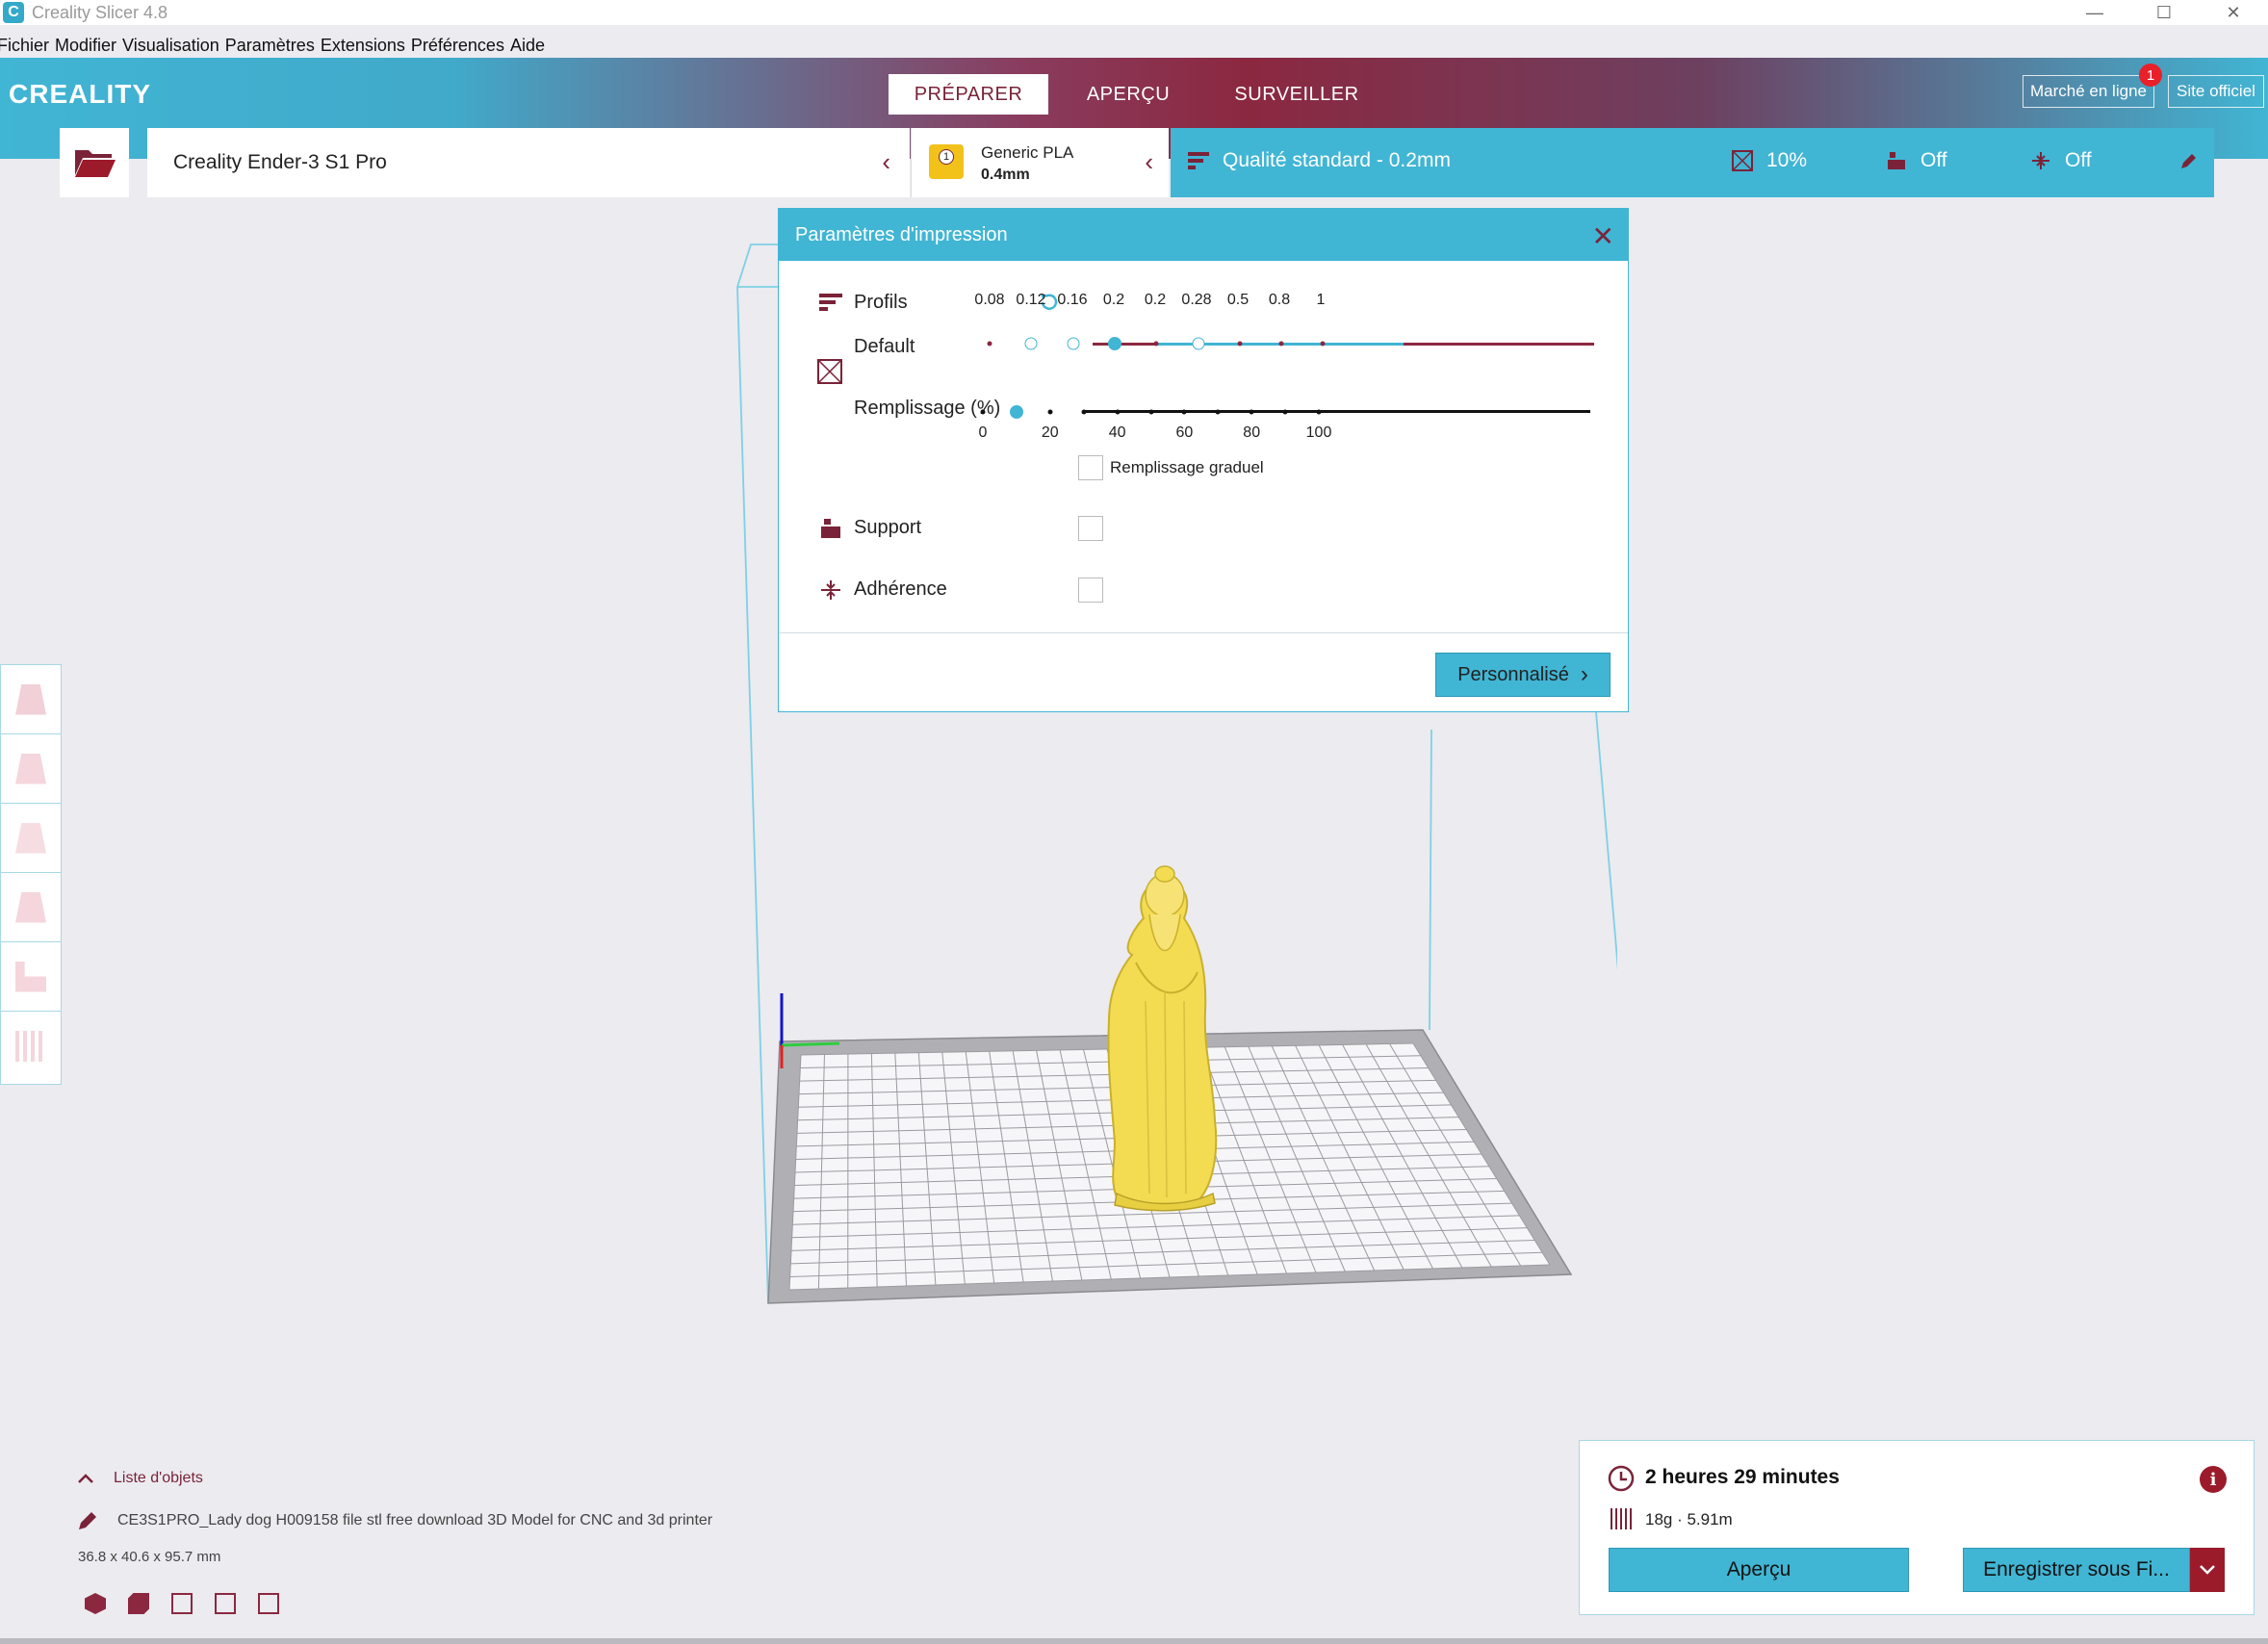 The height and width of the screenshot is (1644, 2268). Describe the element at coordinates (528, 162) in the screenshot. I see `printer-selector: Creality Ender-3 S1 Pro ‹` at that location.